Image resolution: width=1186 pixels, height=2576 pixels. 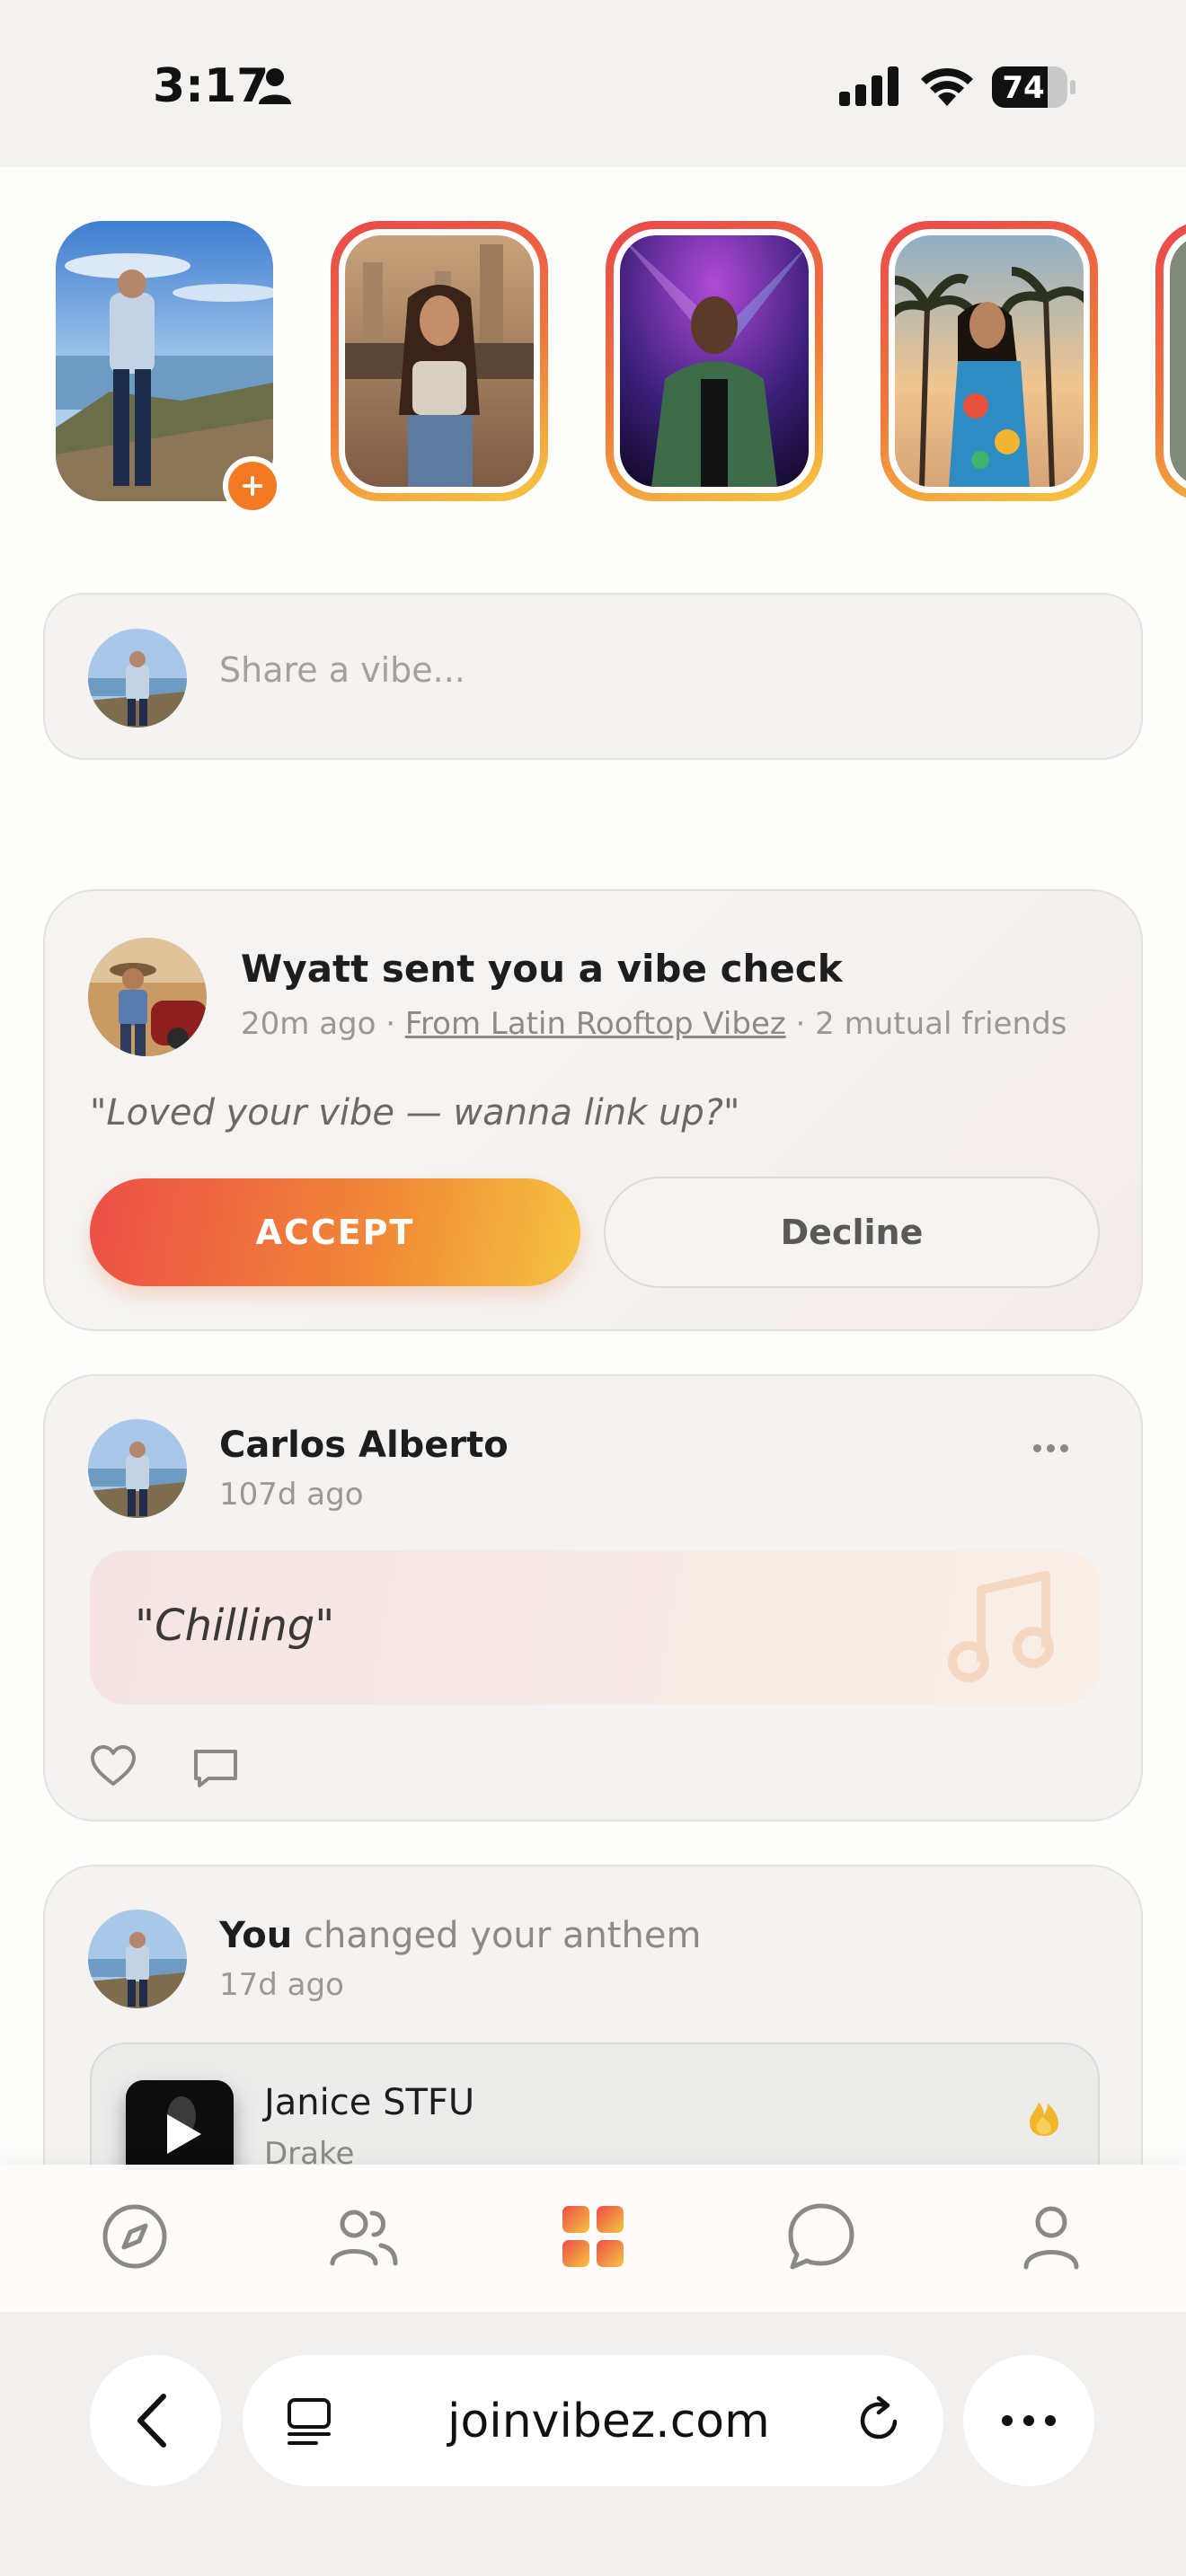 I want to click on compass-icon, so click(x=135, y=2236).